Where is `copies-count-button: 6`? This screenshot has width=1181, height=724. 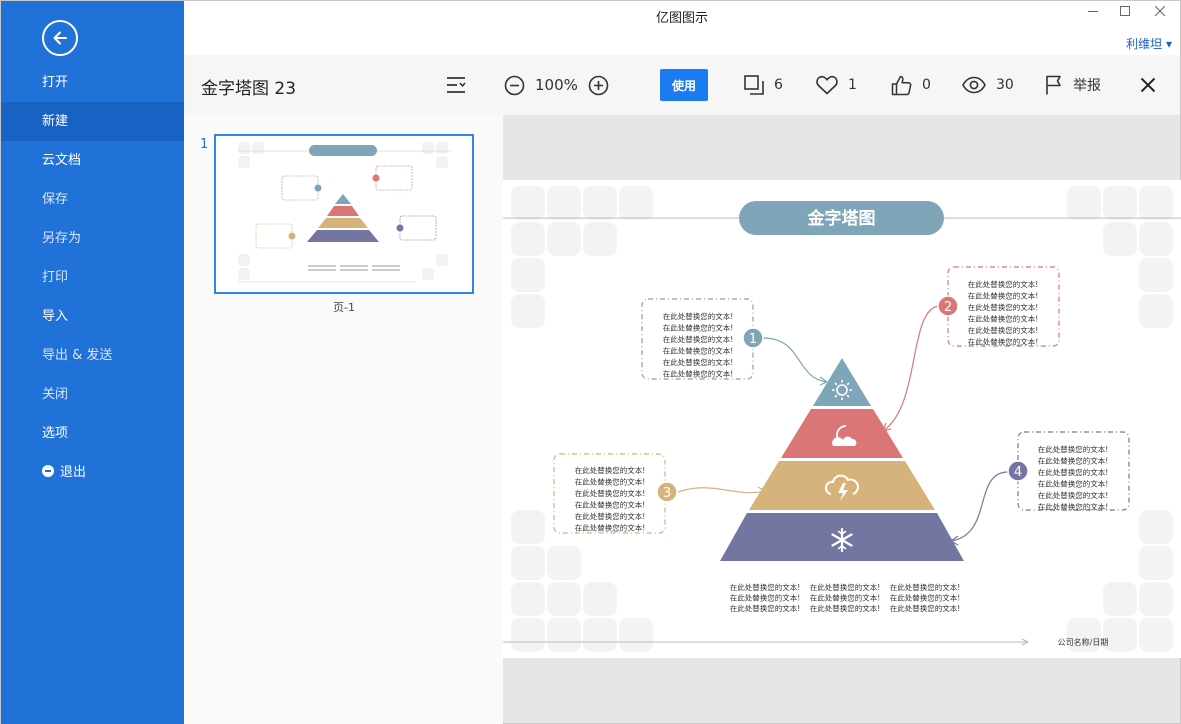 copies-count-button: 6 is located at coordinates (763, 85).